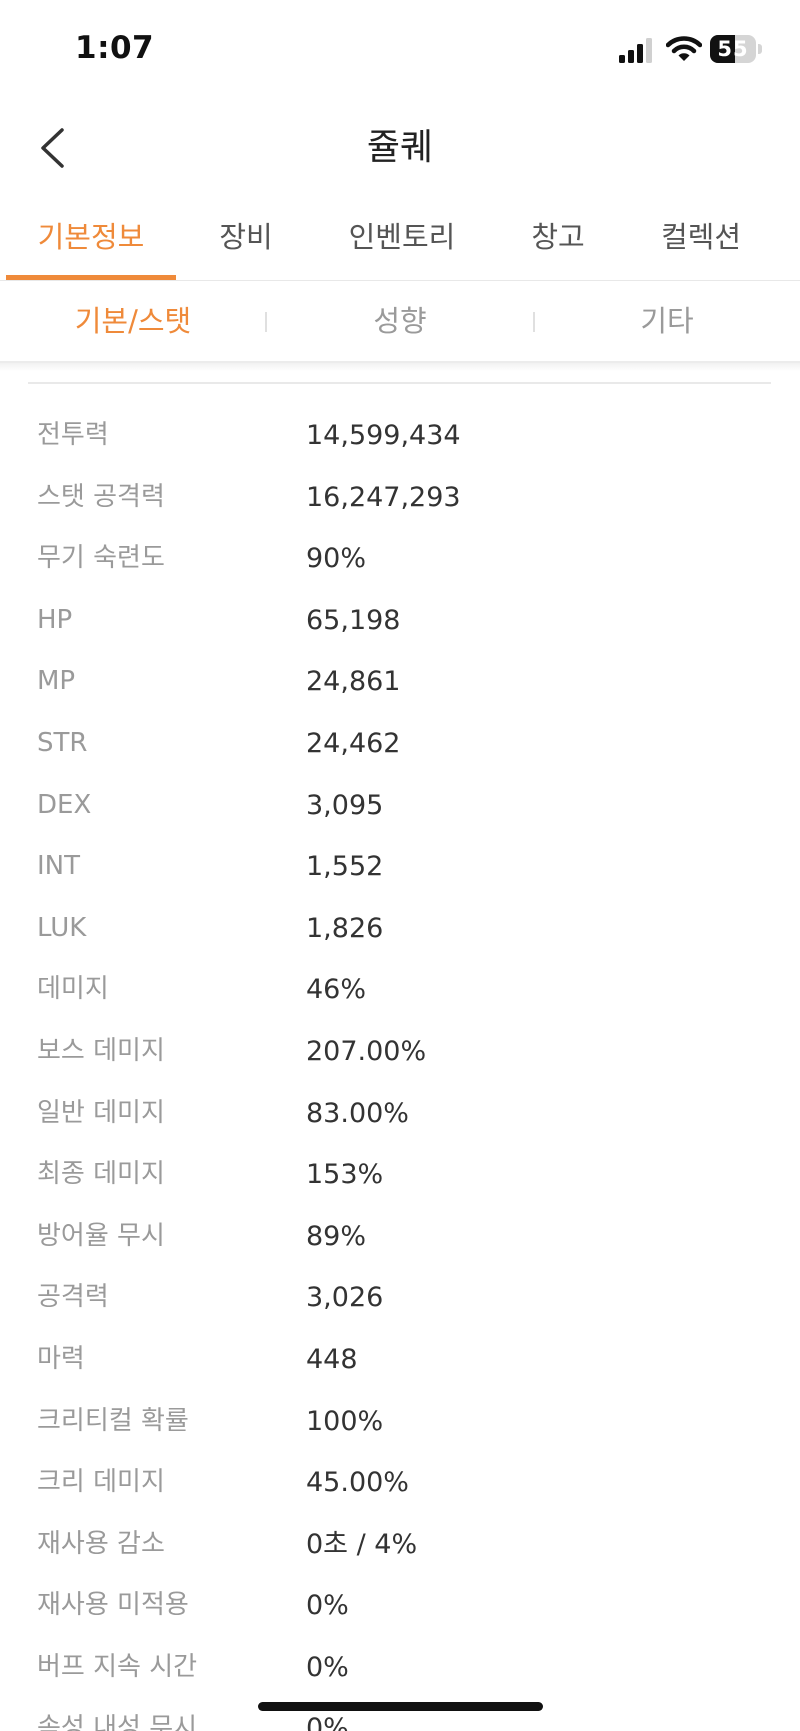  Describe the element at coordinates (400, 1422) in the screenshot. I see `stat-row: 크리티컬 확률 100%` at that location.